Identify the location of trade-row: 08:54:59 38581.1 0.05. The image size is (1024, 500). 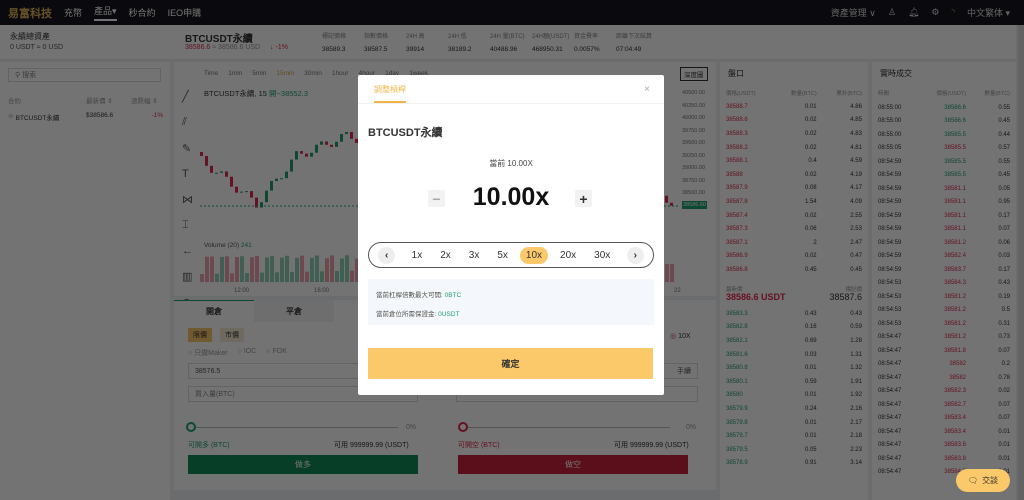
(944, 188).